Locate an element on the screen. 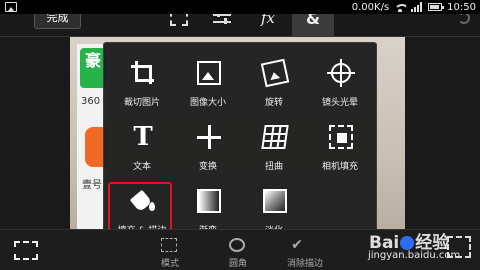 The height and width of the screenshot is (270, 480). gallery-notification-icon is located at coordinates (11, 7).